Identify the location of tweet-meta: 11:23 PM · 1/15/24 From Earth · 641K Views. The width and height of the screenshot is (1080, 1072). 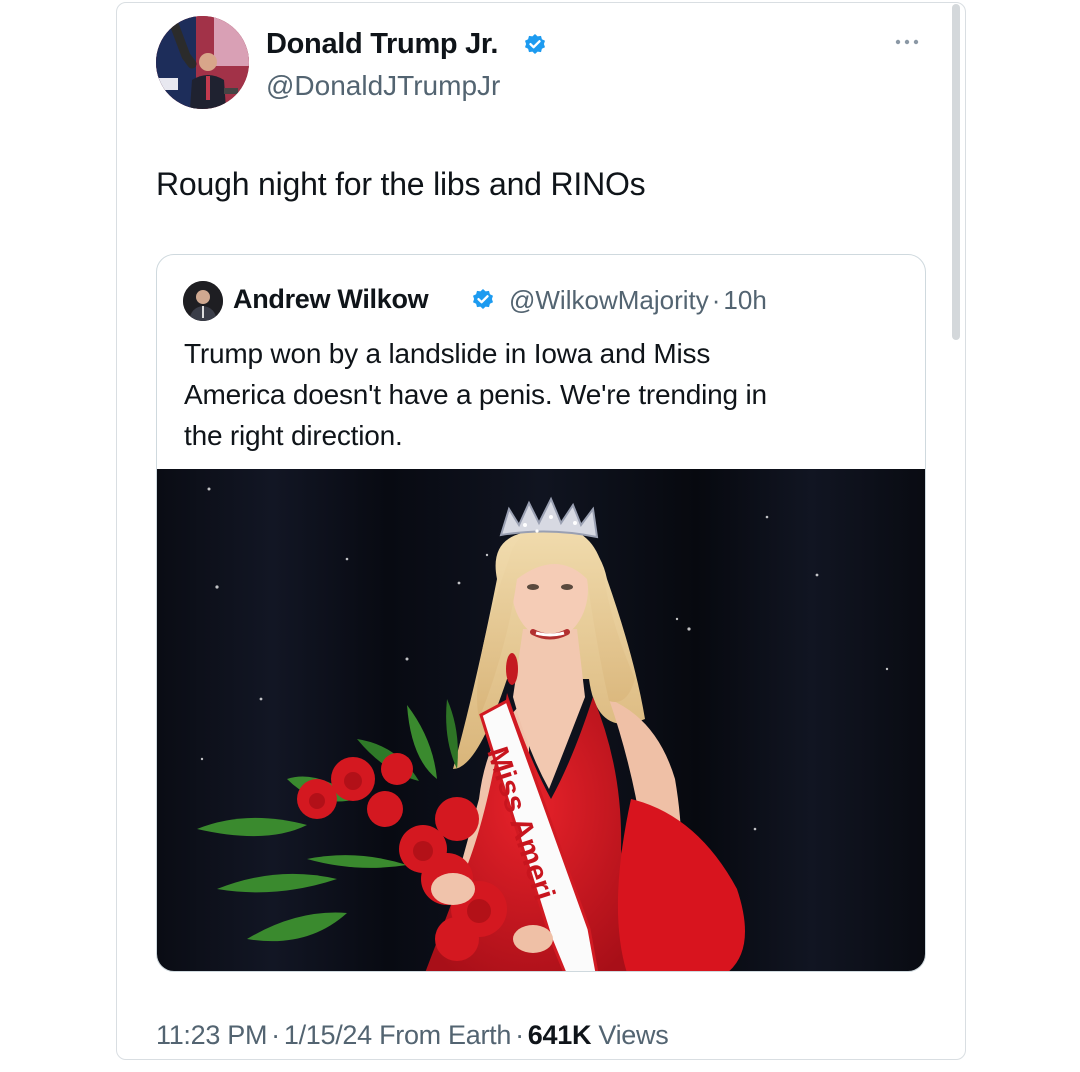
(412, 1035).